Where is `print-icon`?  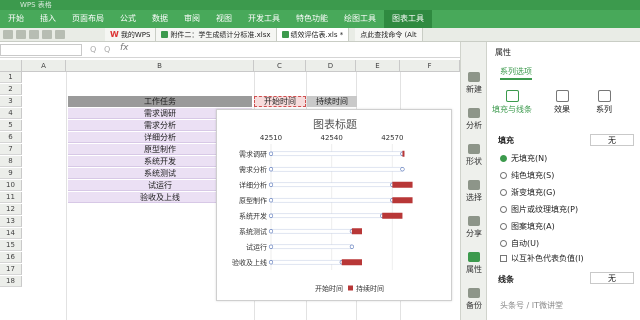
print-icon is located at coordinates (34, 34).